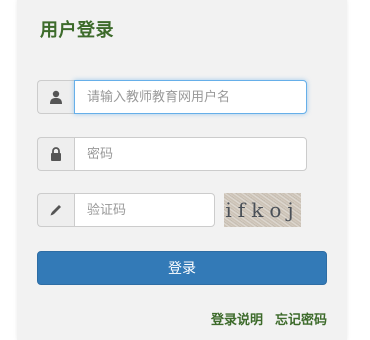 The image size is (370, 340). Describe the element at coordinates (144, 210) in the screenshot. I see `captcha-input` at that location.